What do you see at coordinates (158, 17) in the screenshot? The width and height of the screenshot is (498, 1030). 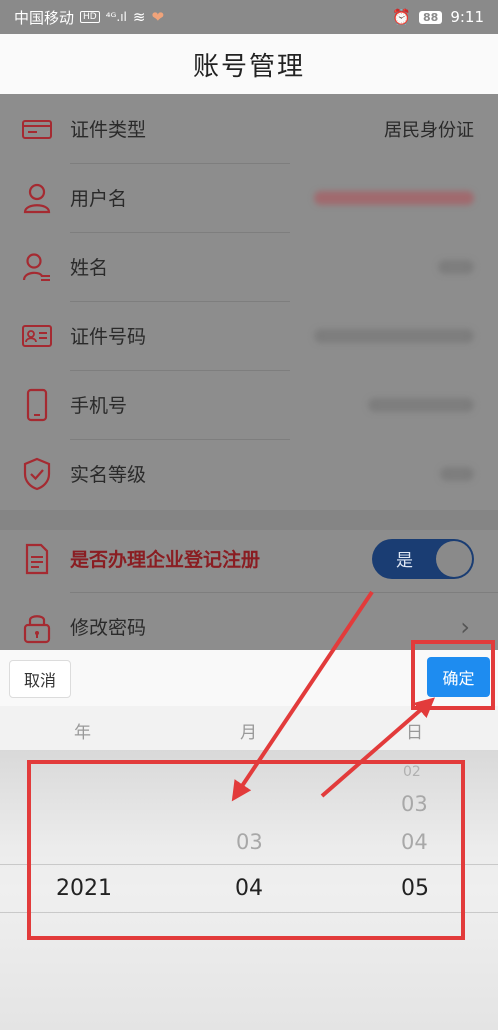 I see `heart-icon: ❤` at bounding box center [158, 17].